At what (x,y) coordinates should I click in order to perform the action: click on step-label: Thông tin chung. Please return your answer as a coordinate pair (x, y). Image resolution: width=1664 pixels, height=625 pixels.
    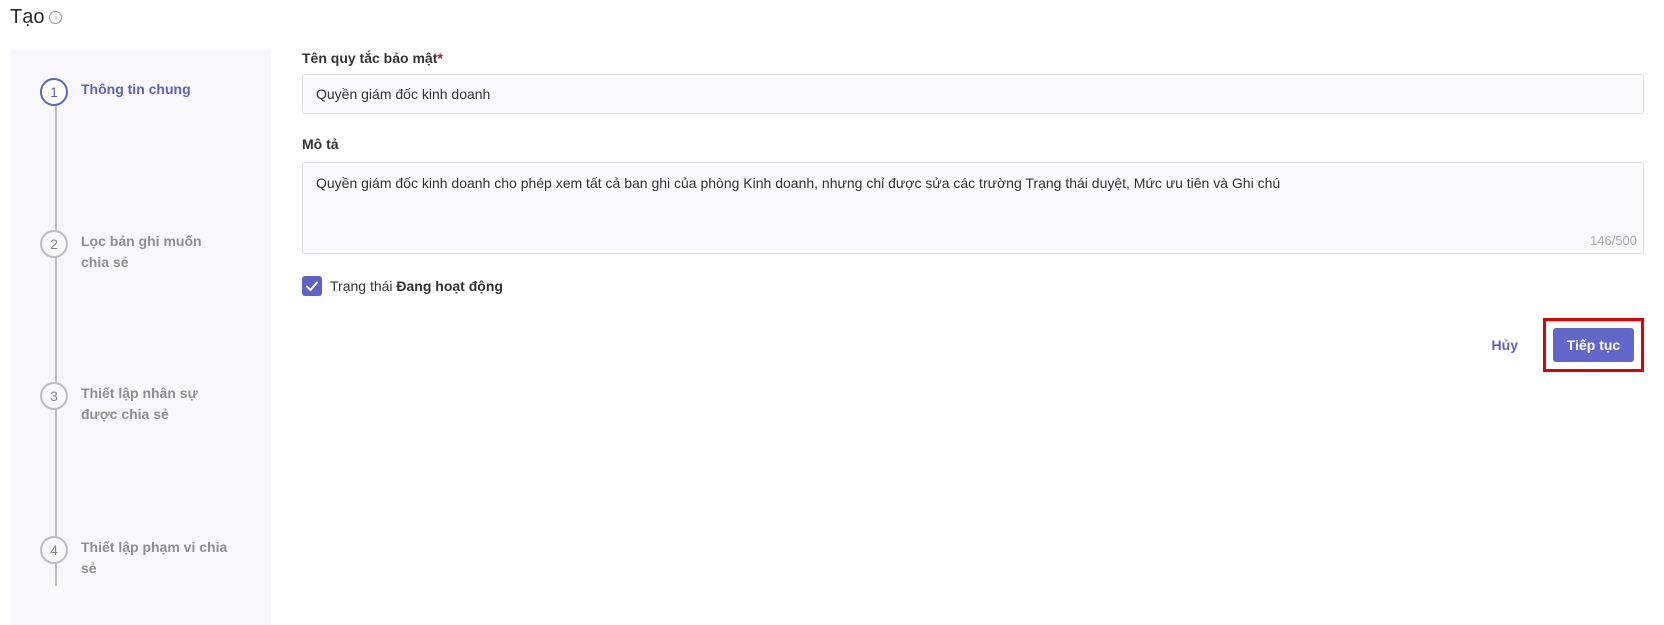
    Looking at the image, I should click on (136, 89).